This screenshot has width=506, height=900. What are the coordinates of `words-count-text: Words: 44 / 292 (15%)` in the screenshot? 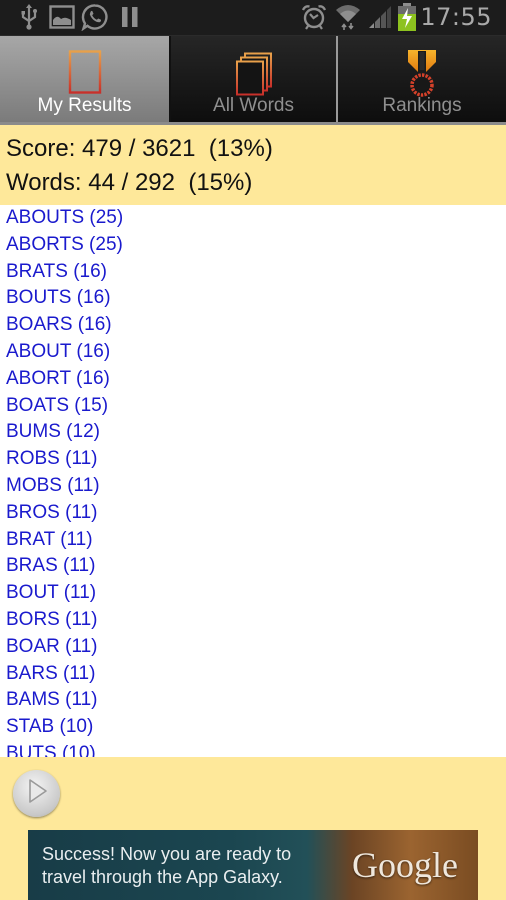 It's located at (129, 182).